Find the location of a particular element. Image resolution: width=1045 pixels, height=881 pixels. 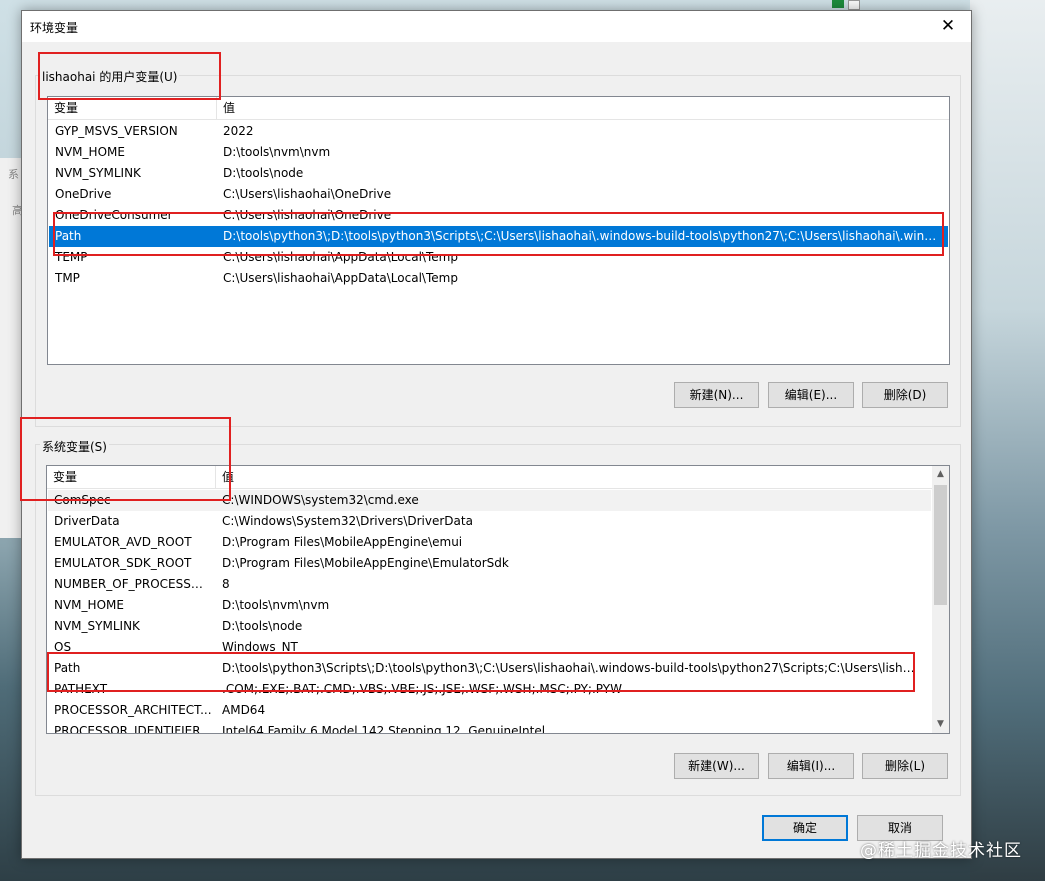

window-title: 环境变量 is located at coordinates (54, 28).